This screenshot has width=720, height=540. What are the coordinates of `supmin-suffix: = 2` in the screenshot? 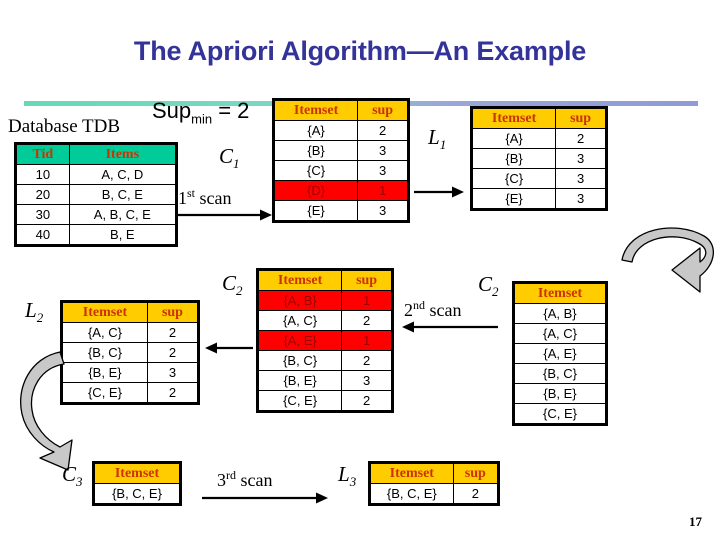 It's located at (231, 110).